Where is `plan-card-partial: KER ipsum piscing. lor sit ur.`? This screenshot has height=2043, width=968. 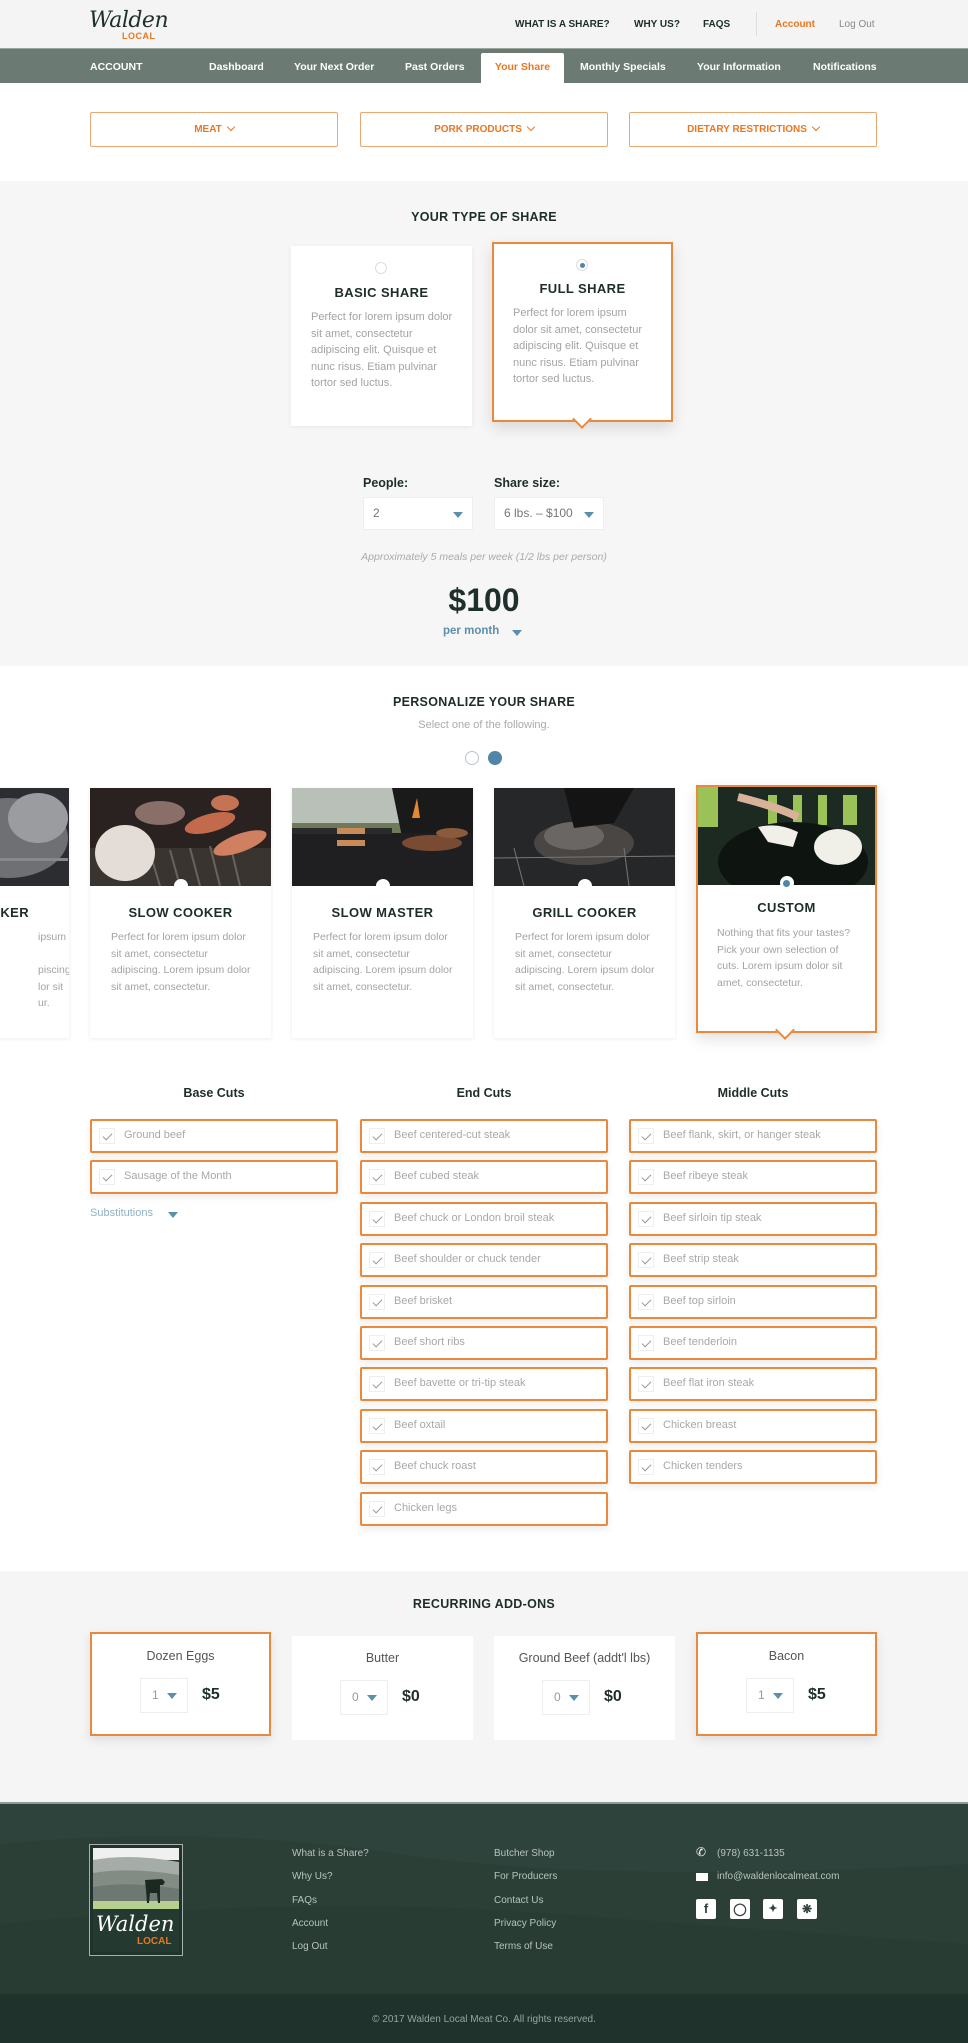
plan-card-partial: KER ipsum piscing. lor sit ur. is located at coordinates (34, 913).